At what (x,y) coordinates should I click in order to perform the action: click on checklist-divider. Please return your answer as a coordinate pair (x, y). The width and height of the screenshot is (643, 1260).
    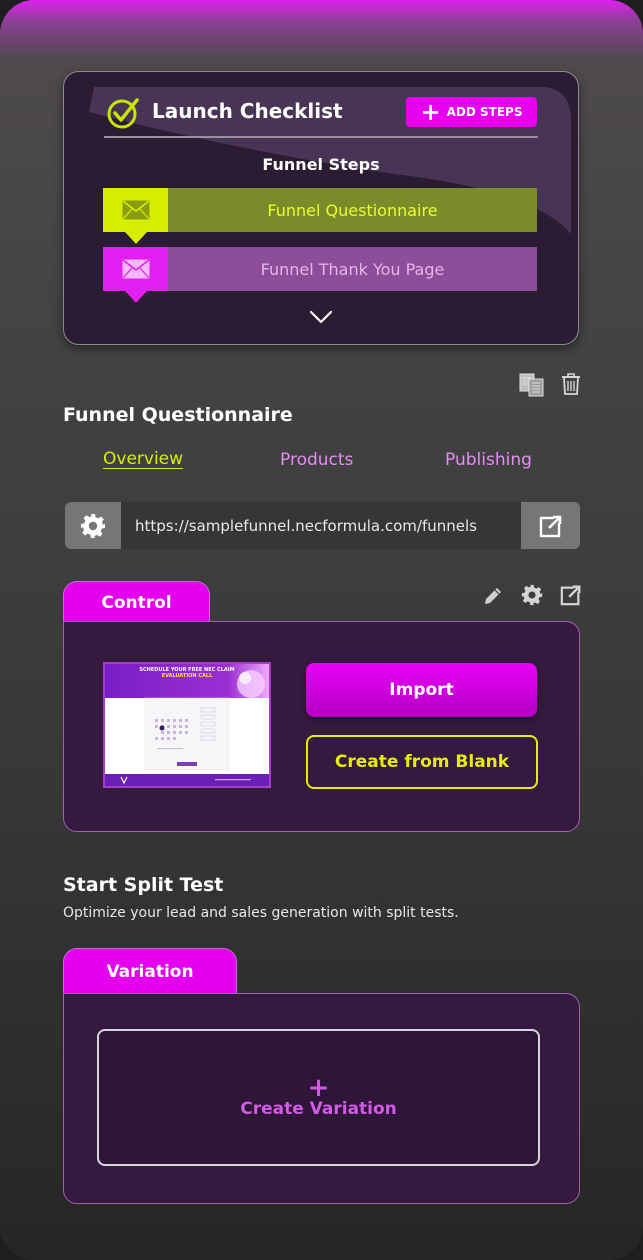
    Looking at the image, I should click on (321, 137).